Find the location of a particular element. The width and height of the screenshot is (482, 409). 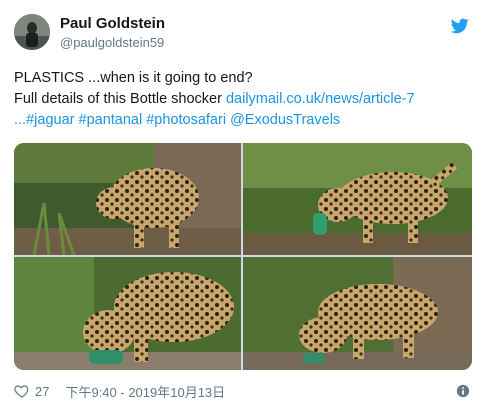

tweet-footer: 27 下午9:40 - 2019年10月13日 is located at coordinates (119, 391).